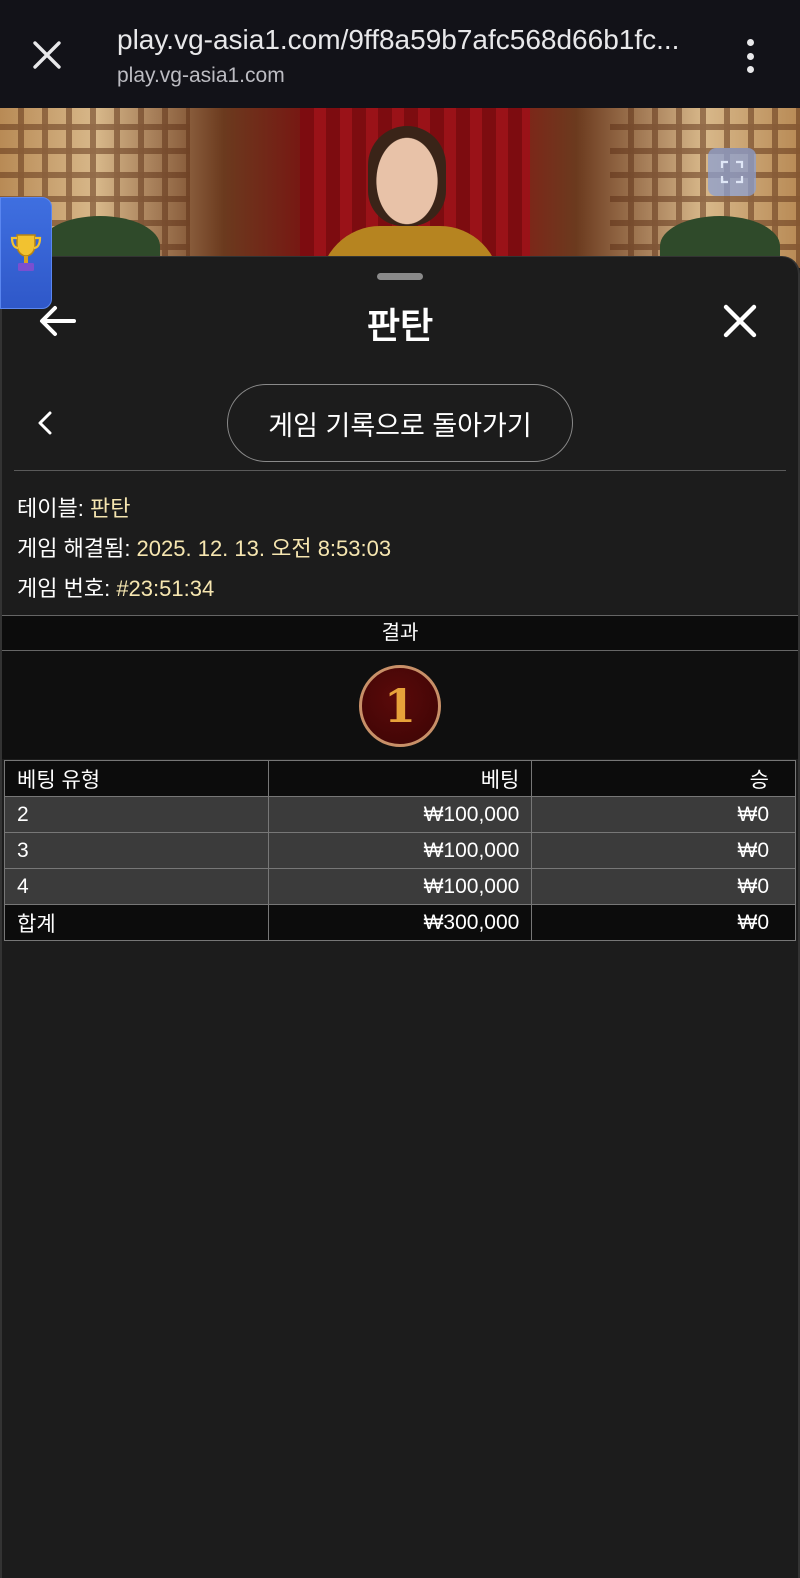  I want to click on table-row: 2 ₩100,000 ₩0, so click(400, 814).